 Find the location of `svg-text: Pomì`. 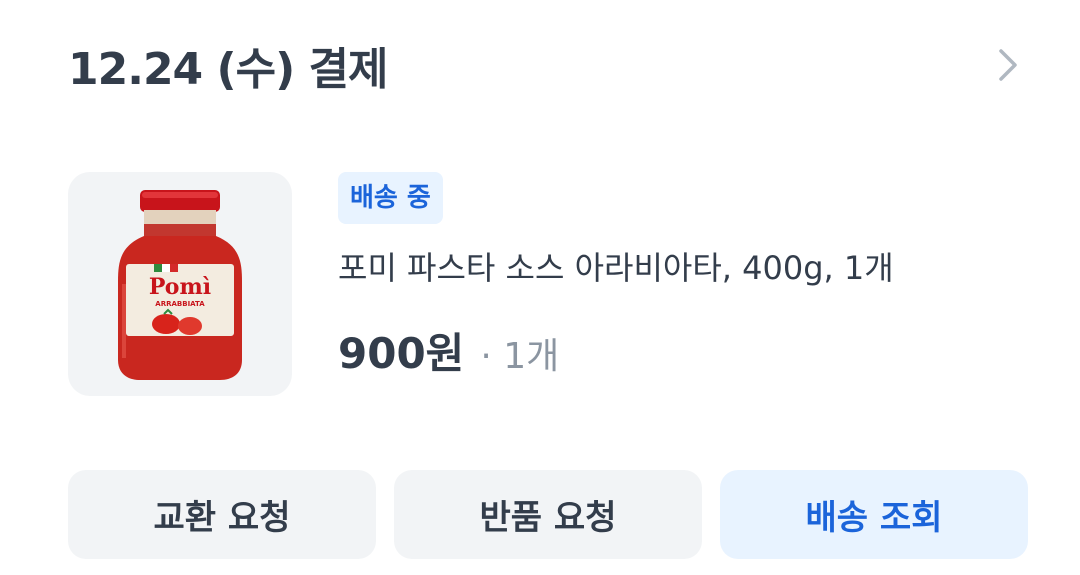

svg-text: Pomì is located at coordinates (180, 287).